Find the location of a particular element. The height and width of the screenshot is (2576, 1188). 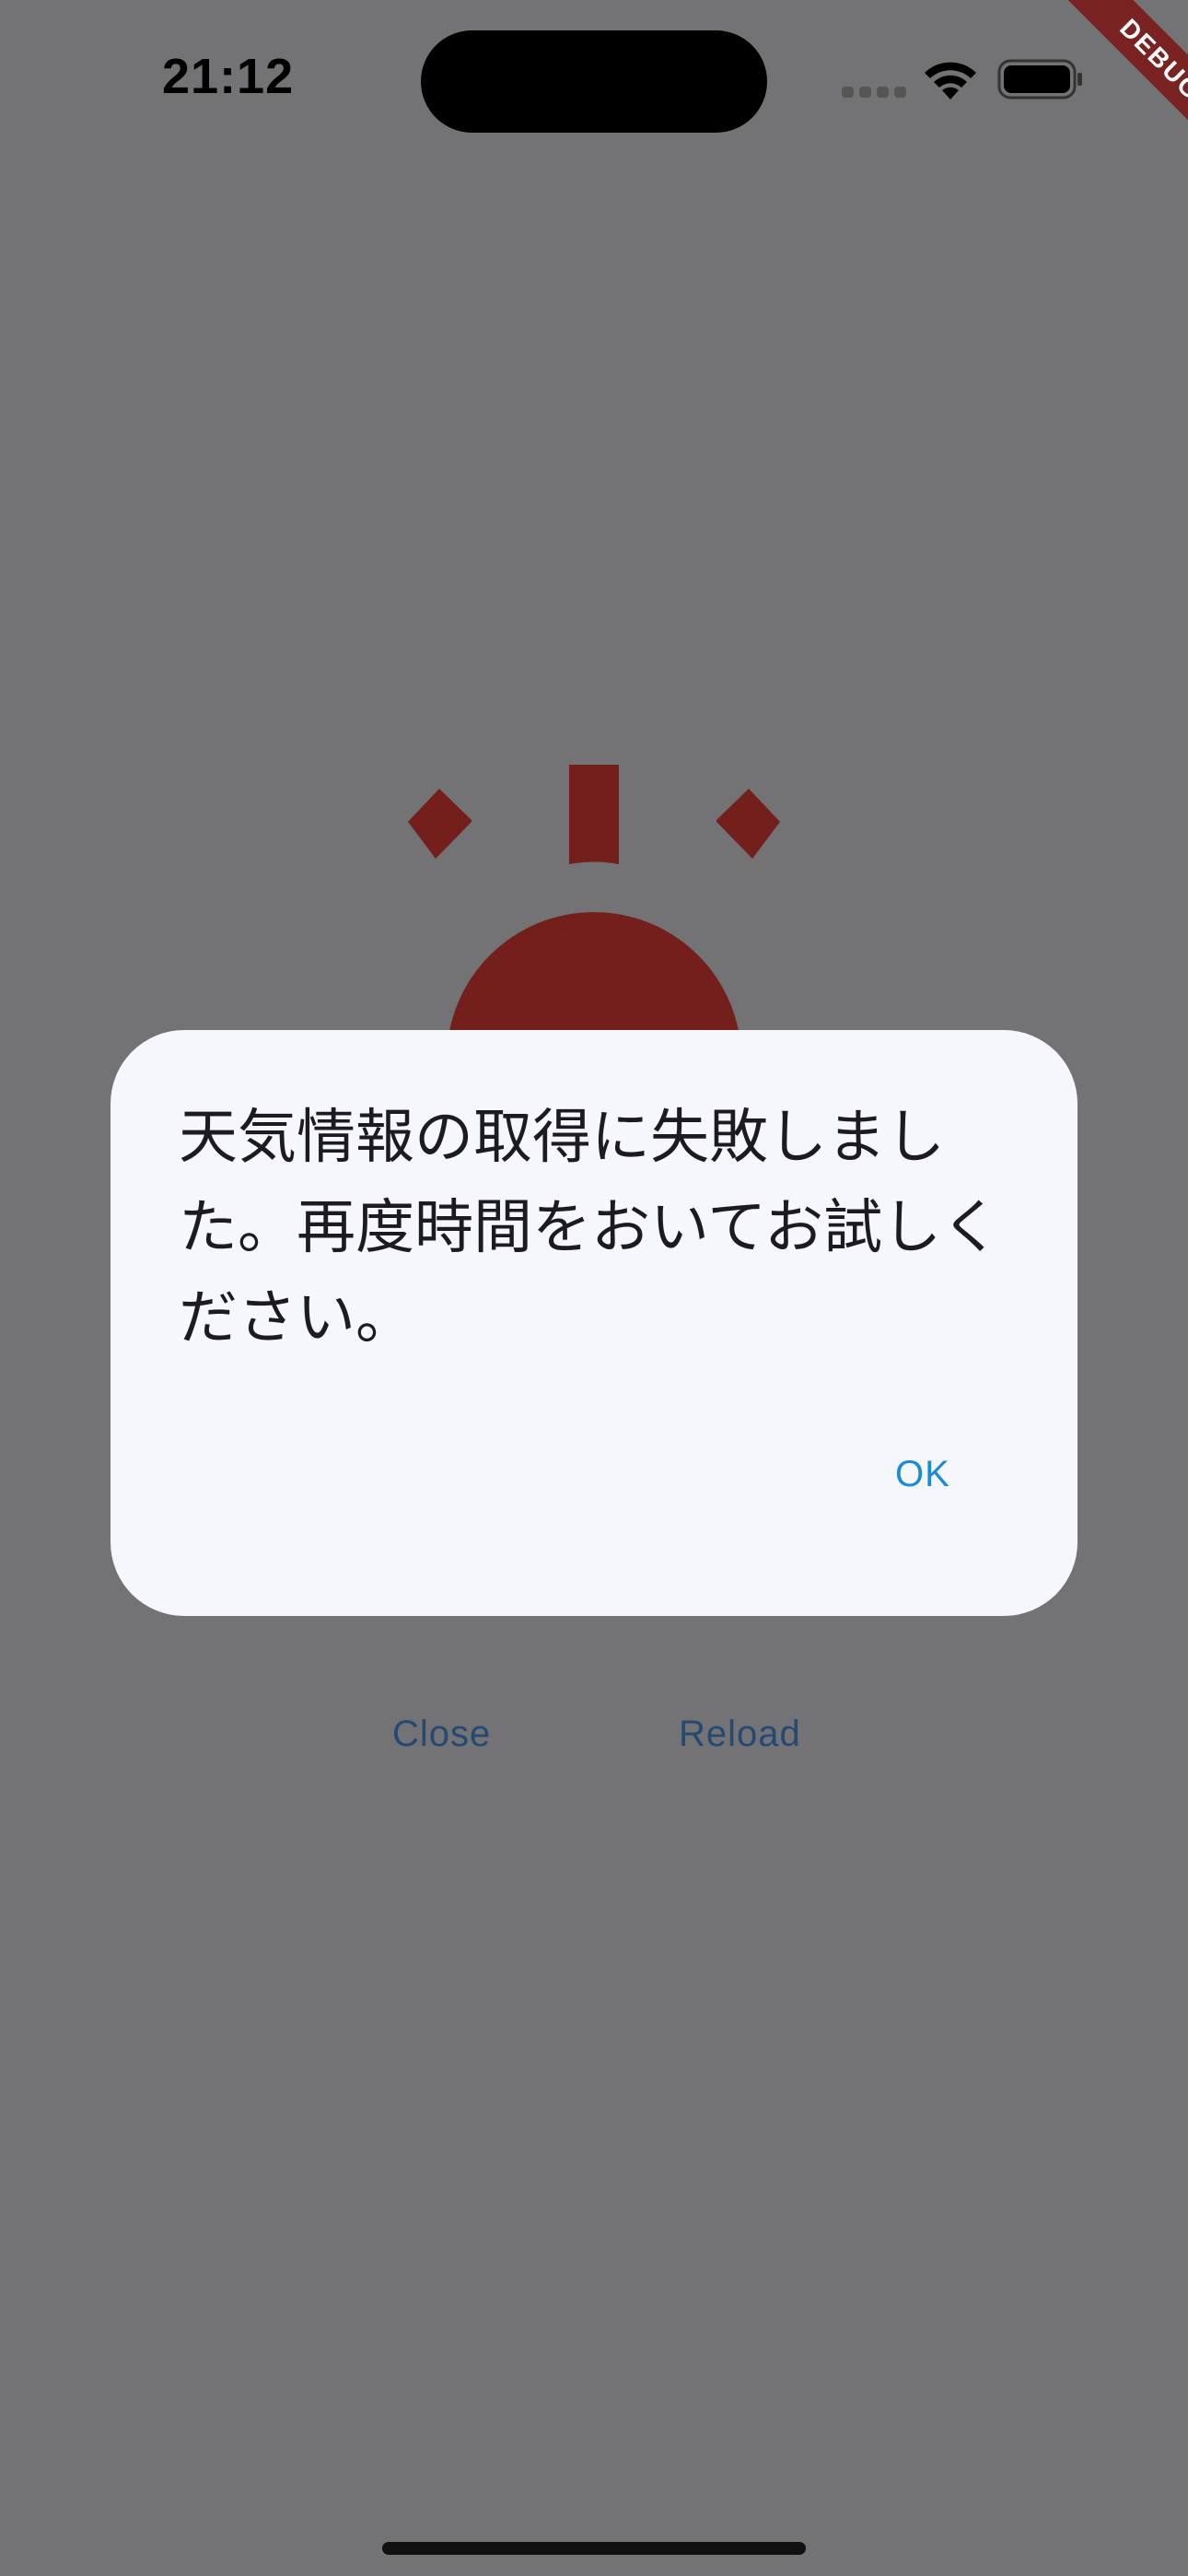

dynamic-island is located at coordinates (594, 81).